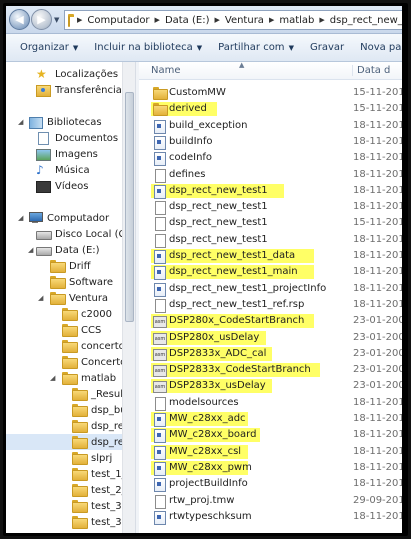 The width and height of the screenshot is (411, 539). I want to click on file-row: DSP2833x_ADC_cal 23-01-2009, so click(270, 354).